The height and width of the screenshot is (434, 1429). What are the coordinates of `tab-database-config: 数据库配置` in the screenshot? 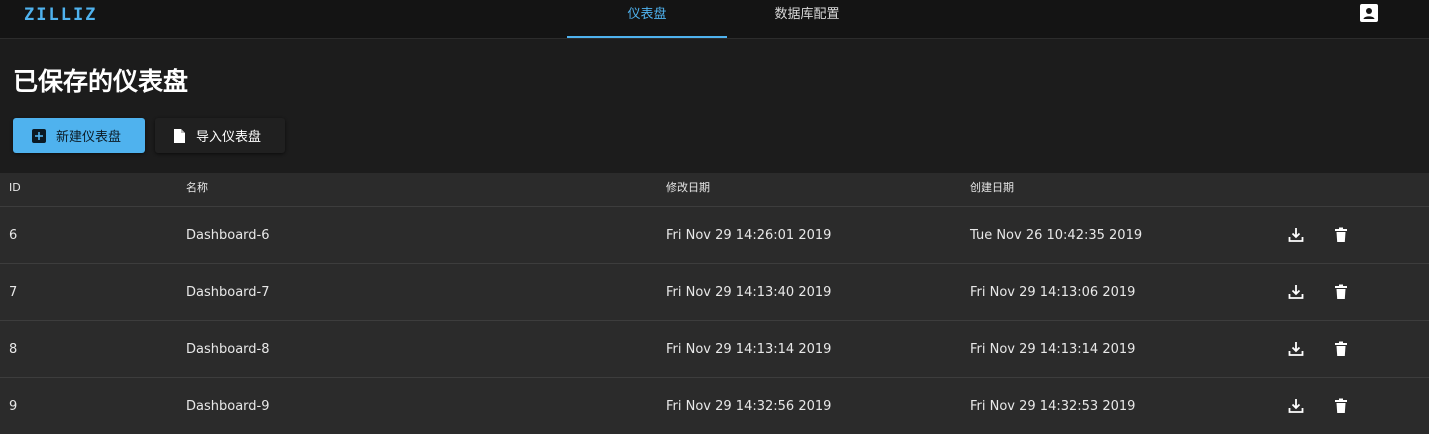 It's located at (807, 19).